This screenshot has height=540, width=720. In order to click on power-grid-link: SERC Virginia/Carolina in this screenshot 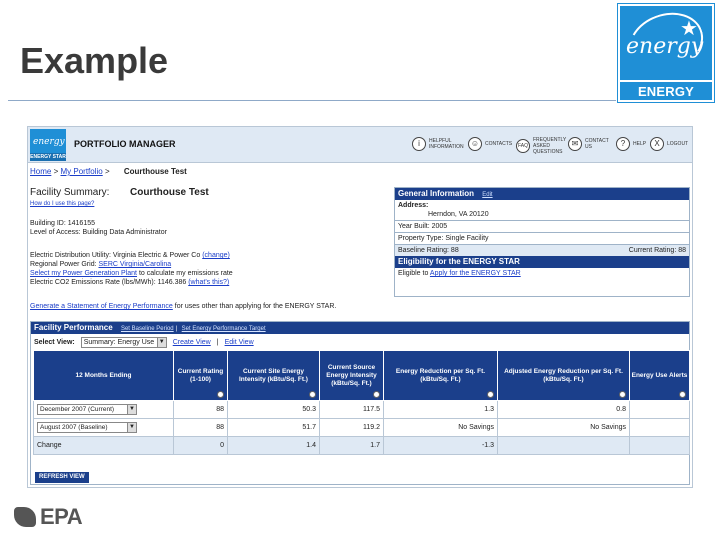, I will do `click(134, 264)`.